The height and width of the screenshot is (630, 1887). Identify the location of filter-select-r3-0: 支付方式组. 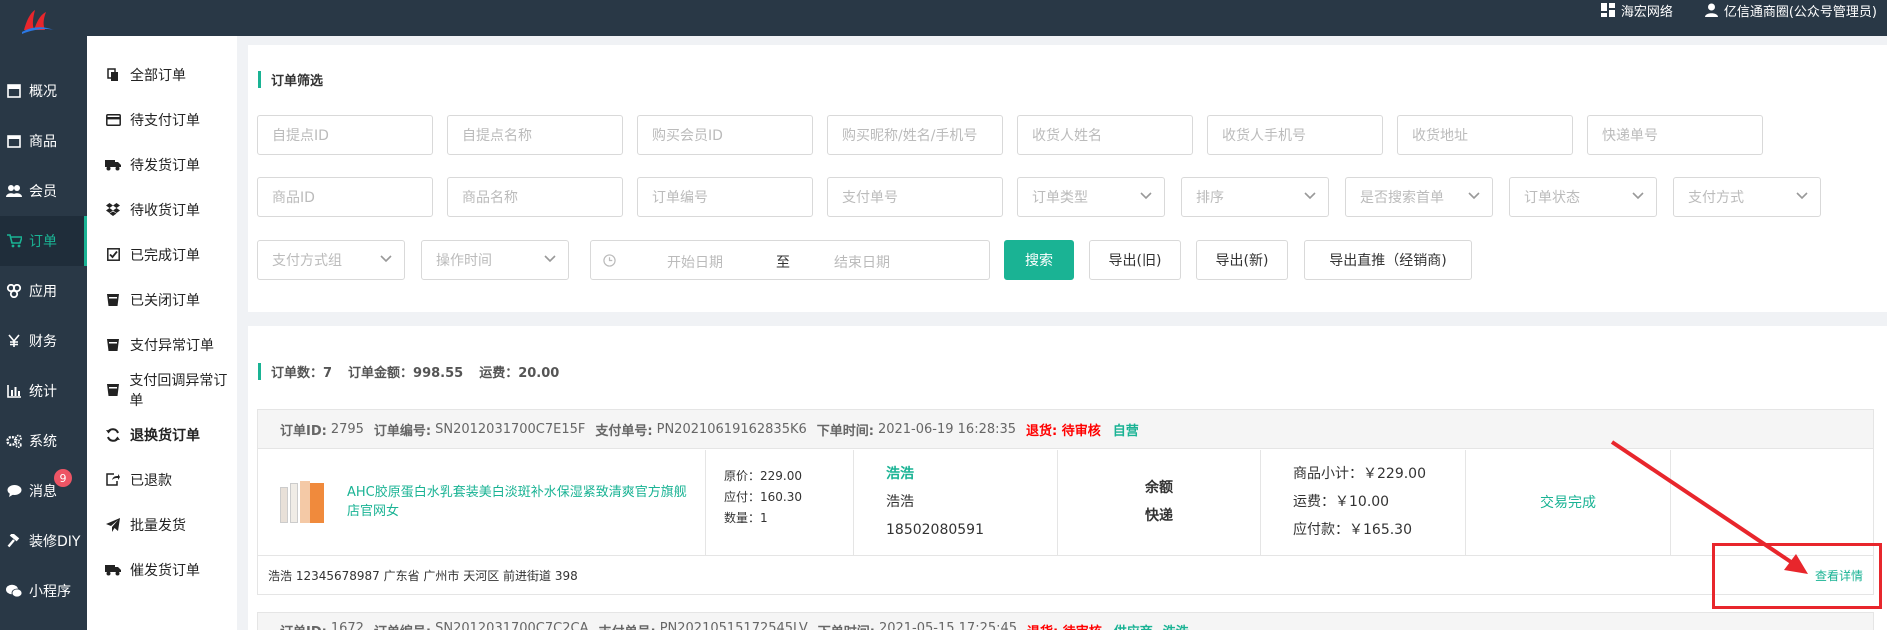
(331, 260).